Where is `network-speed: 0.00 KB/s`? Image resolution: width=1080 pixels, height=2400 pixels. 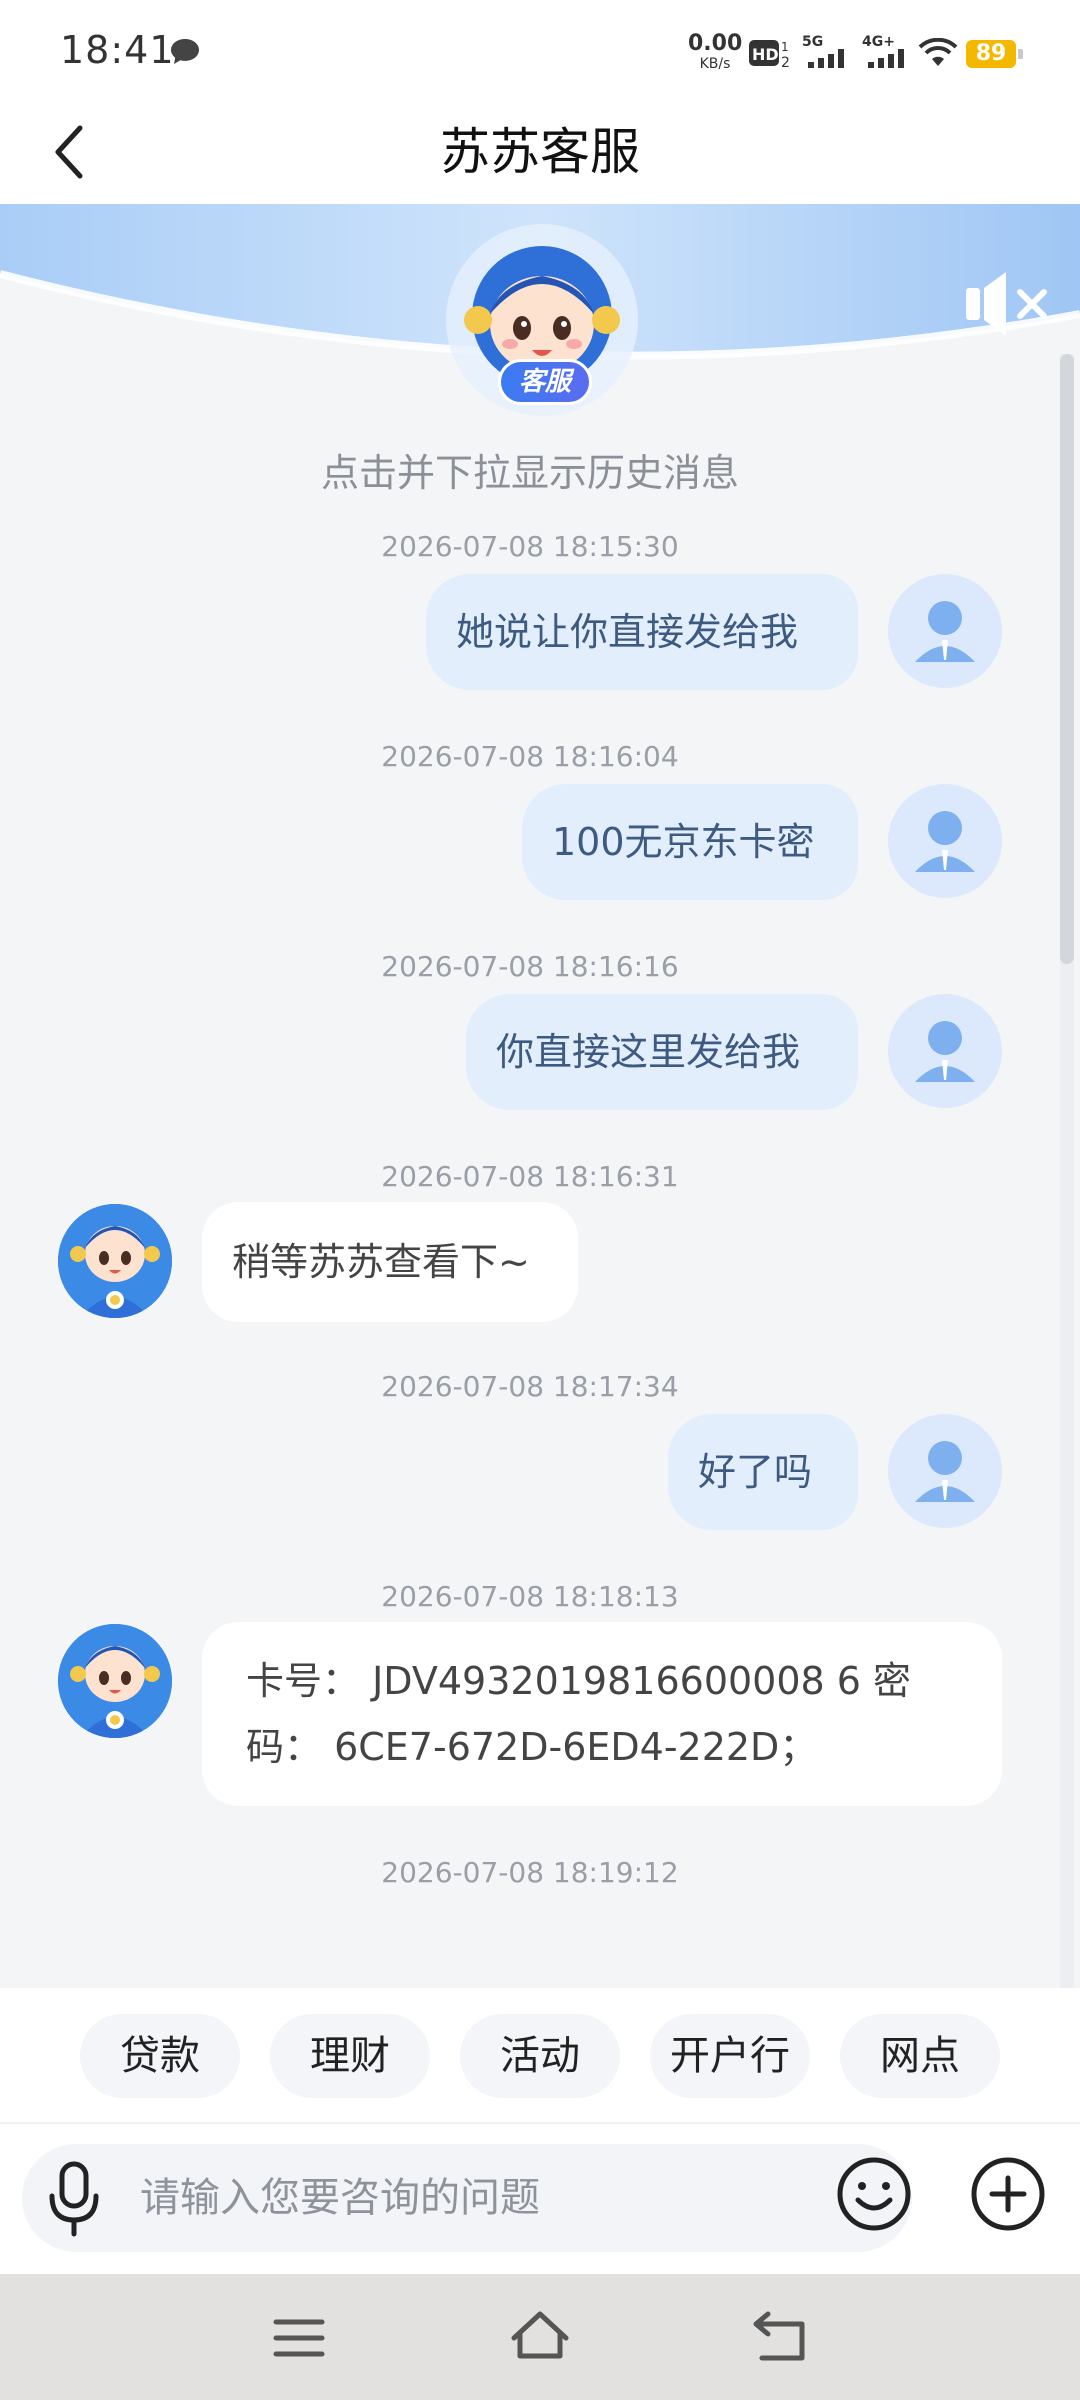 network-speed: 0.00 KB/s is located at coordinates (715, 52).